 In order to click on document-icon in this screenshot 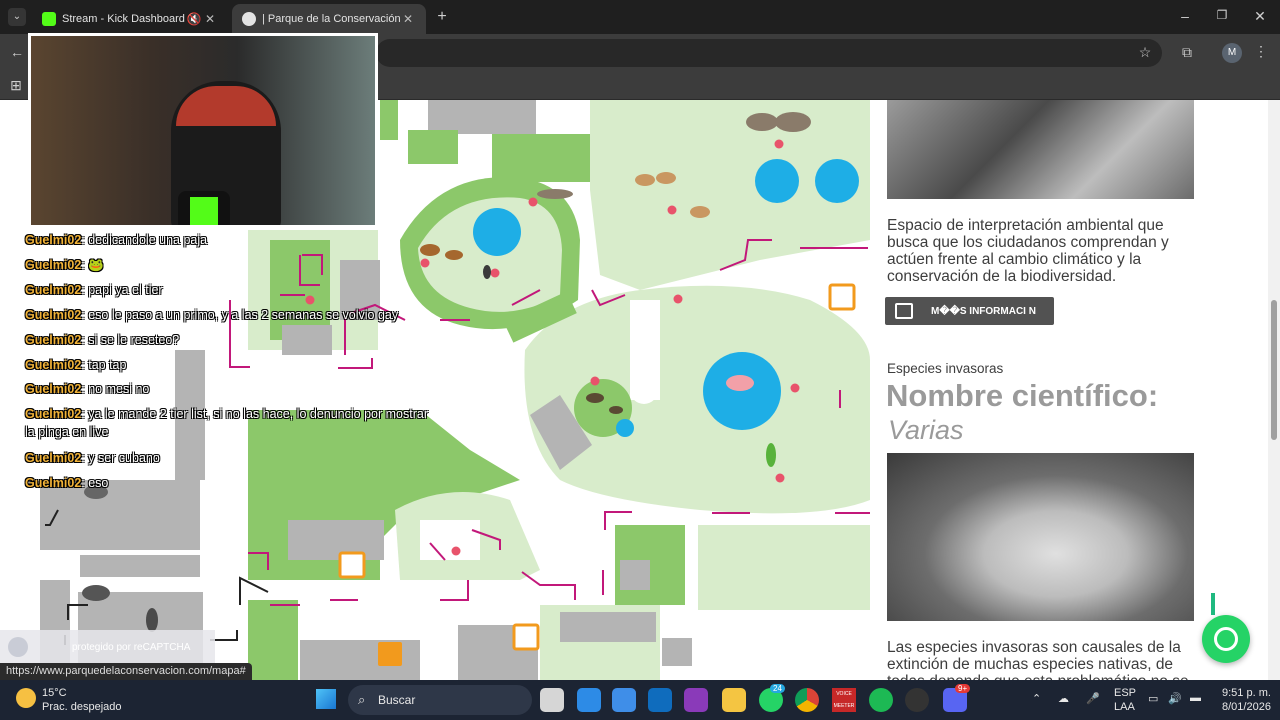, I will do `click(904, 311)`.